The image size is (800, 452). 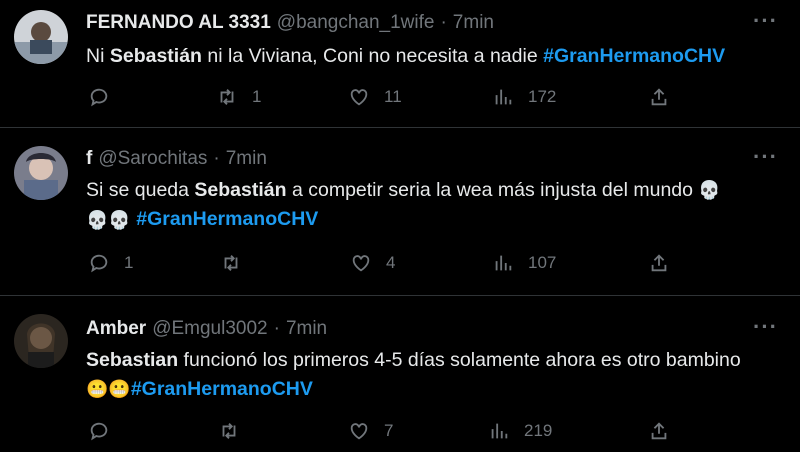 I want to click on views-button: 107, so click(x=524, y=263).